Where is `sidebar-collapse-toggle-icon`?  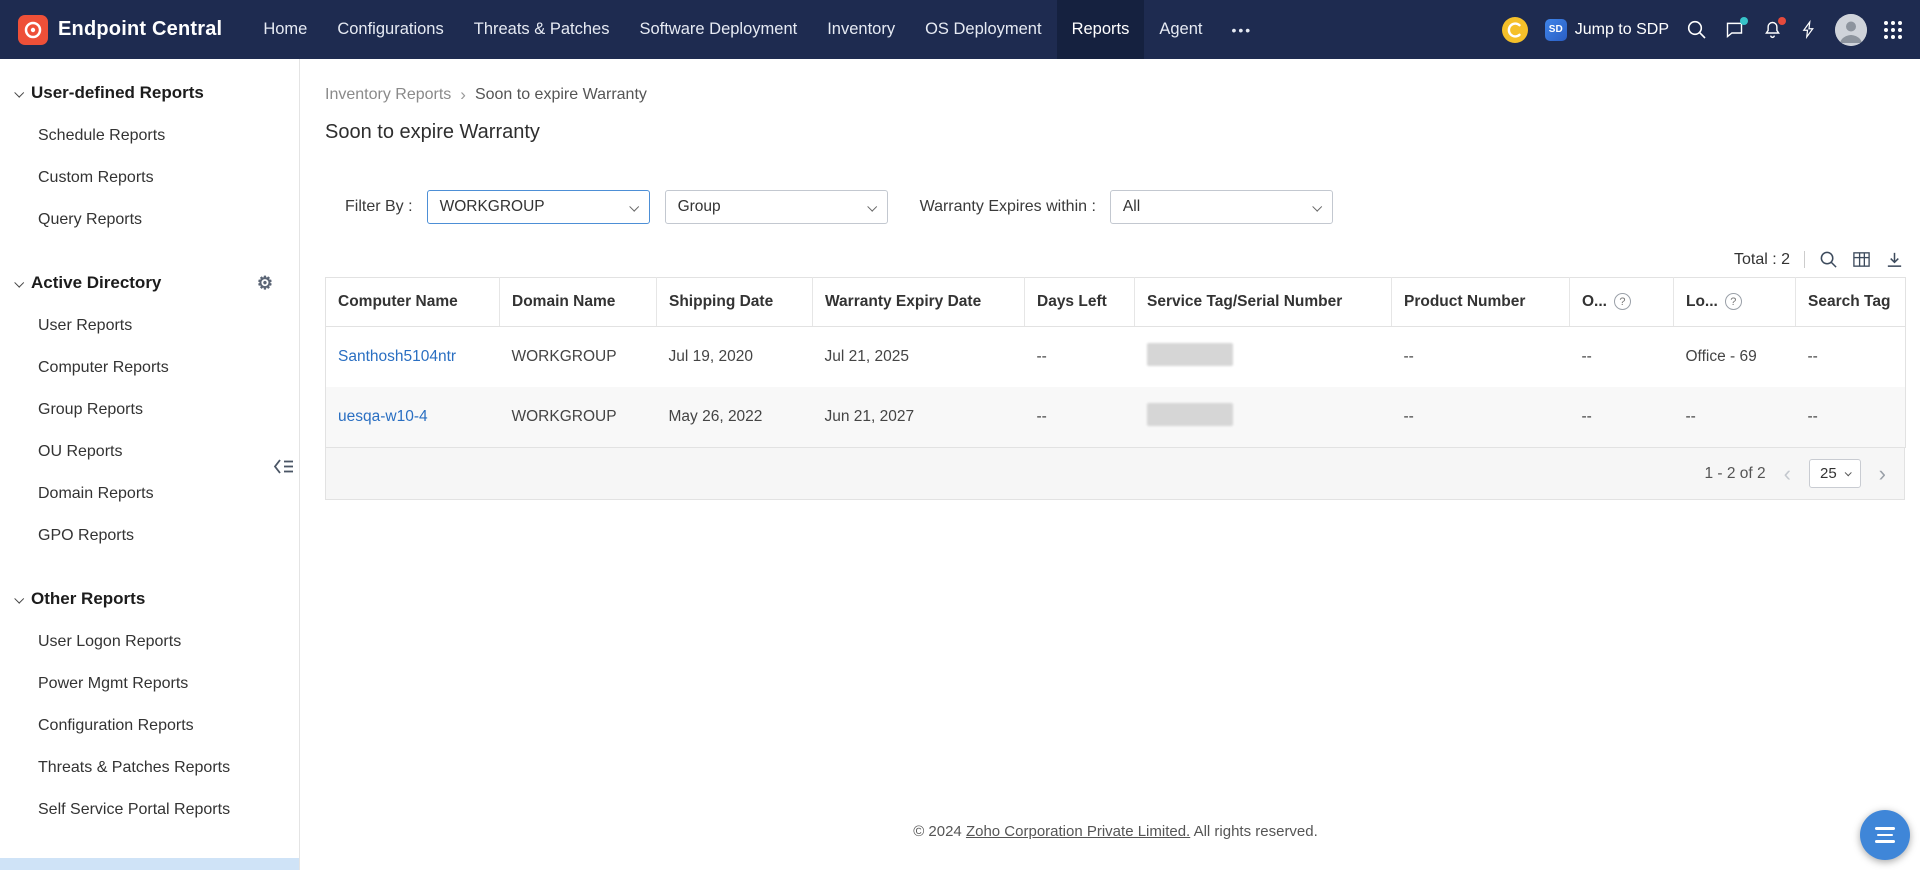
sidebar-collapse-toggle-icon is located at coordinates (284, 469).